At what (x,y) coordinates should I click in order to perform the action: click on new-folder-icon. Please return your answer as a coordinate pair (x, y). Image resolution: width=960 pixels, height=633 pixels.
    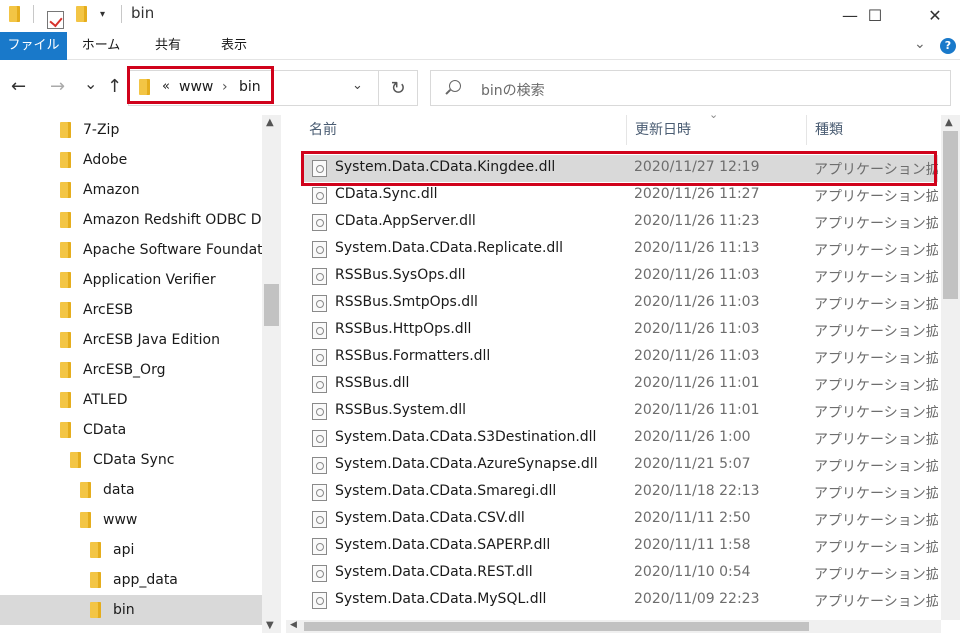
    Looking at the image, I should click on (81, 14).